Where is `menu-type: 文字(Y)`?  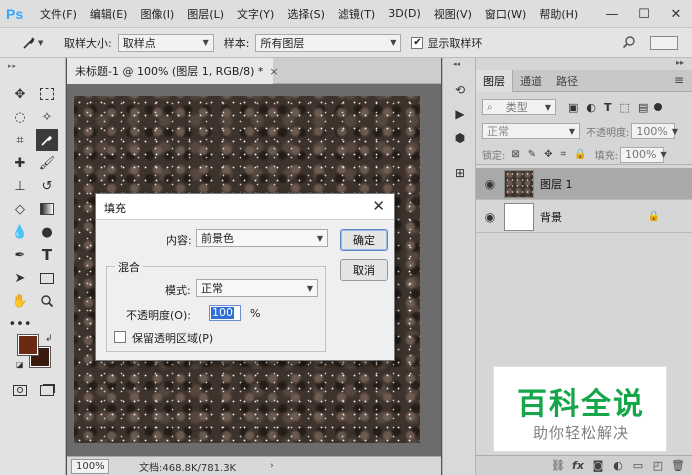 menu-type: 文字(Y) is located at coordinates (255, 14).